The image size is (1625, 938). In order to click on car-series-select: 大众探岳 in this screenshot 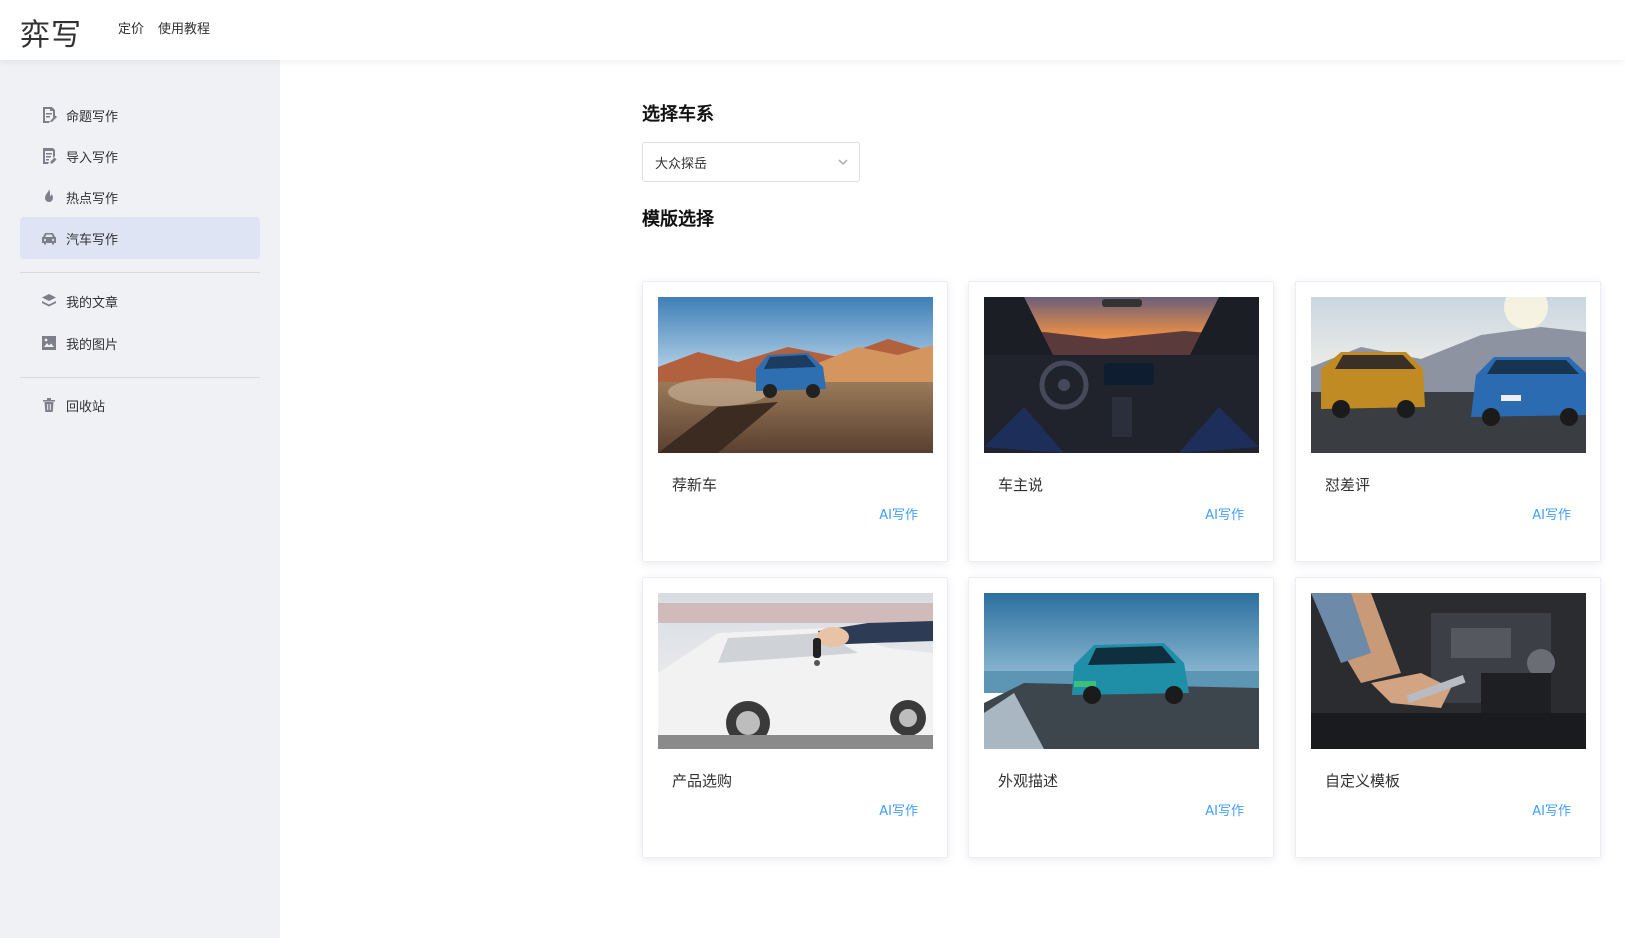, I will do `click(751, 162)`.